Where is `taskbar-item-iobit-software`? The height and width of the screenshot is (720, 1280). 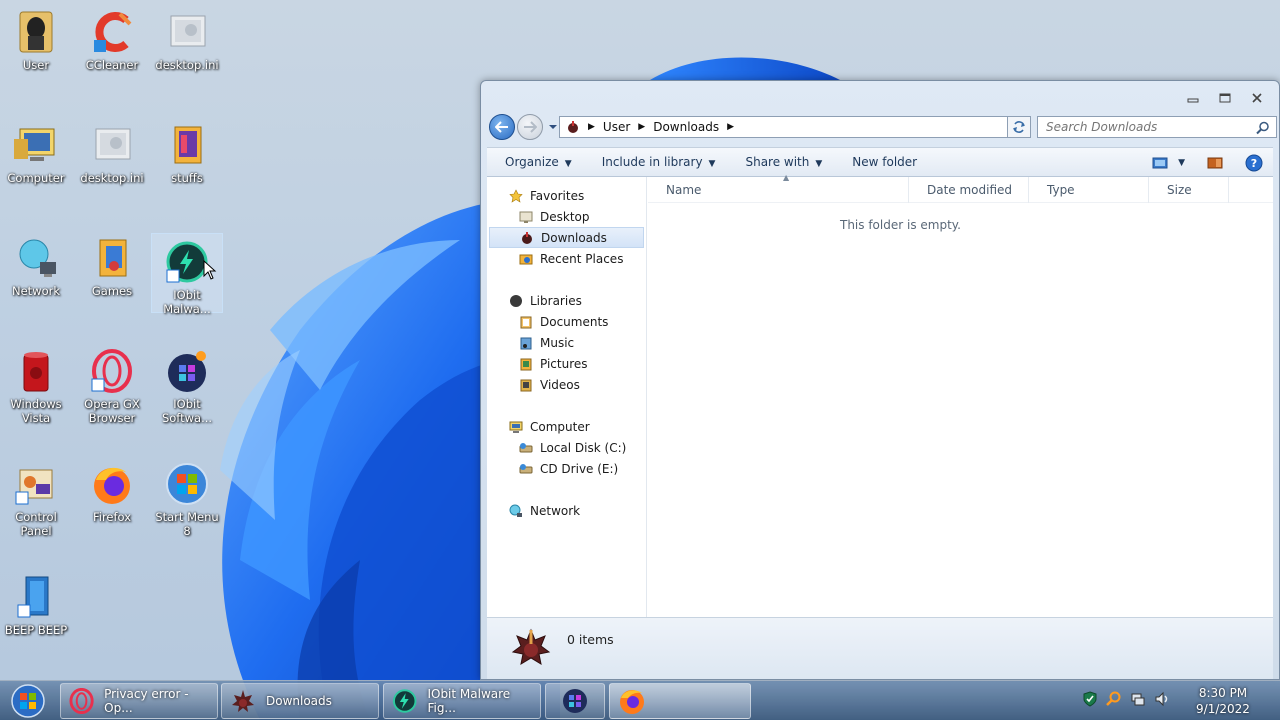 taskbar-item-iobit-software is located at coordinates (575, 701).